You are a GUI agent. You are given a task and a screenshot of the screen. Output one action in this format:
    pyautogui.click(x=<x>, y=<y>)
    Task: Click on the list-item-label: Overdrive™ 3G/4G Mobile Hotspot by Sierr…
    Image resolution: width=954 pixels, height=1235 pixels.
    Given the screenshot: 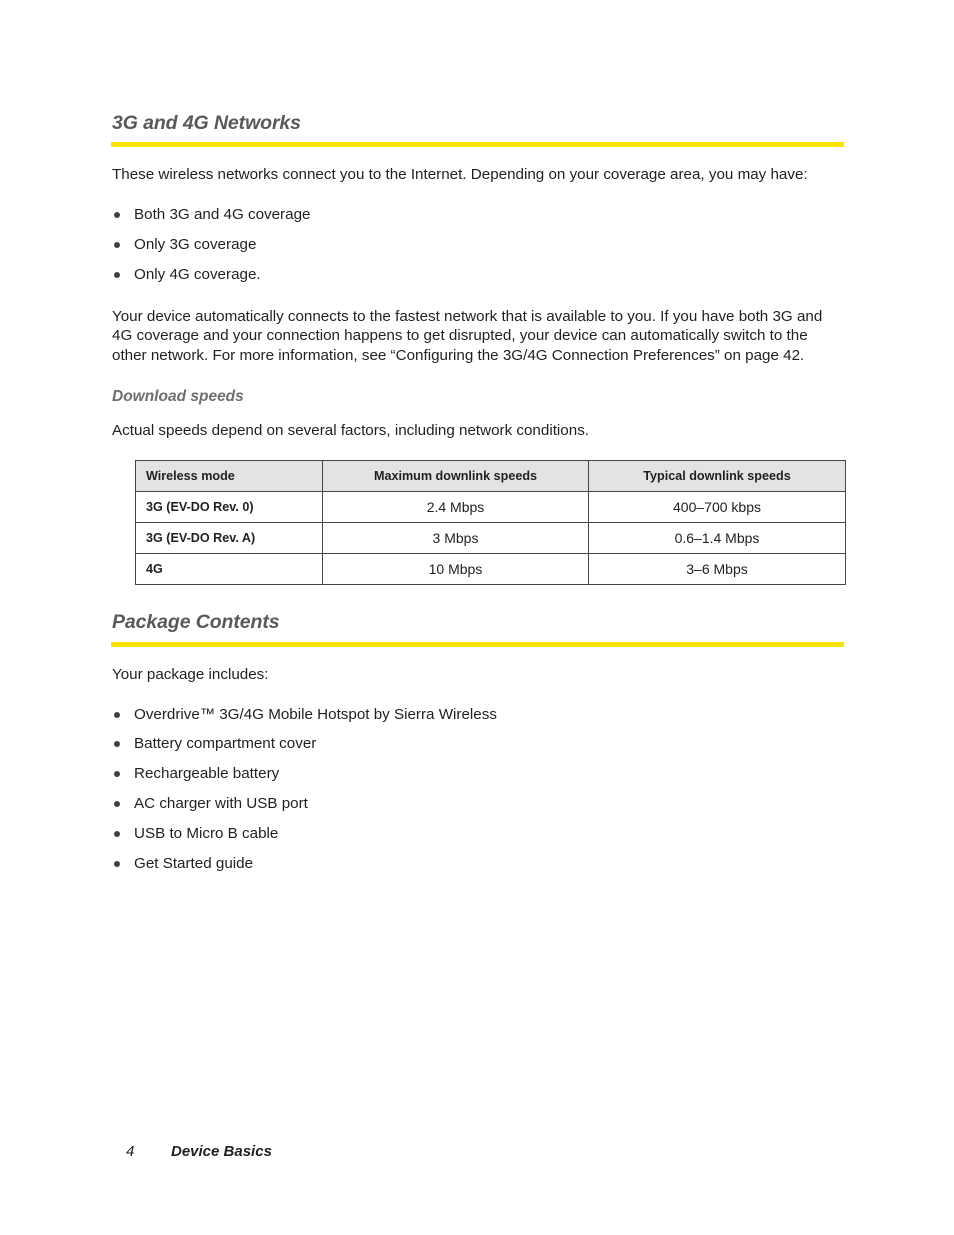 What is the action you would take?
    pyautogui.click(x=315, y=714)
    